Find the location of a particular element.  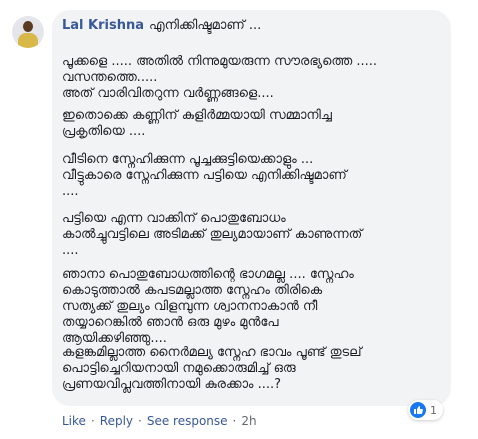

see-response-button: See response is located at coordinates (187, 421).